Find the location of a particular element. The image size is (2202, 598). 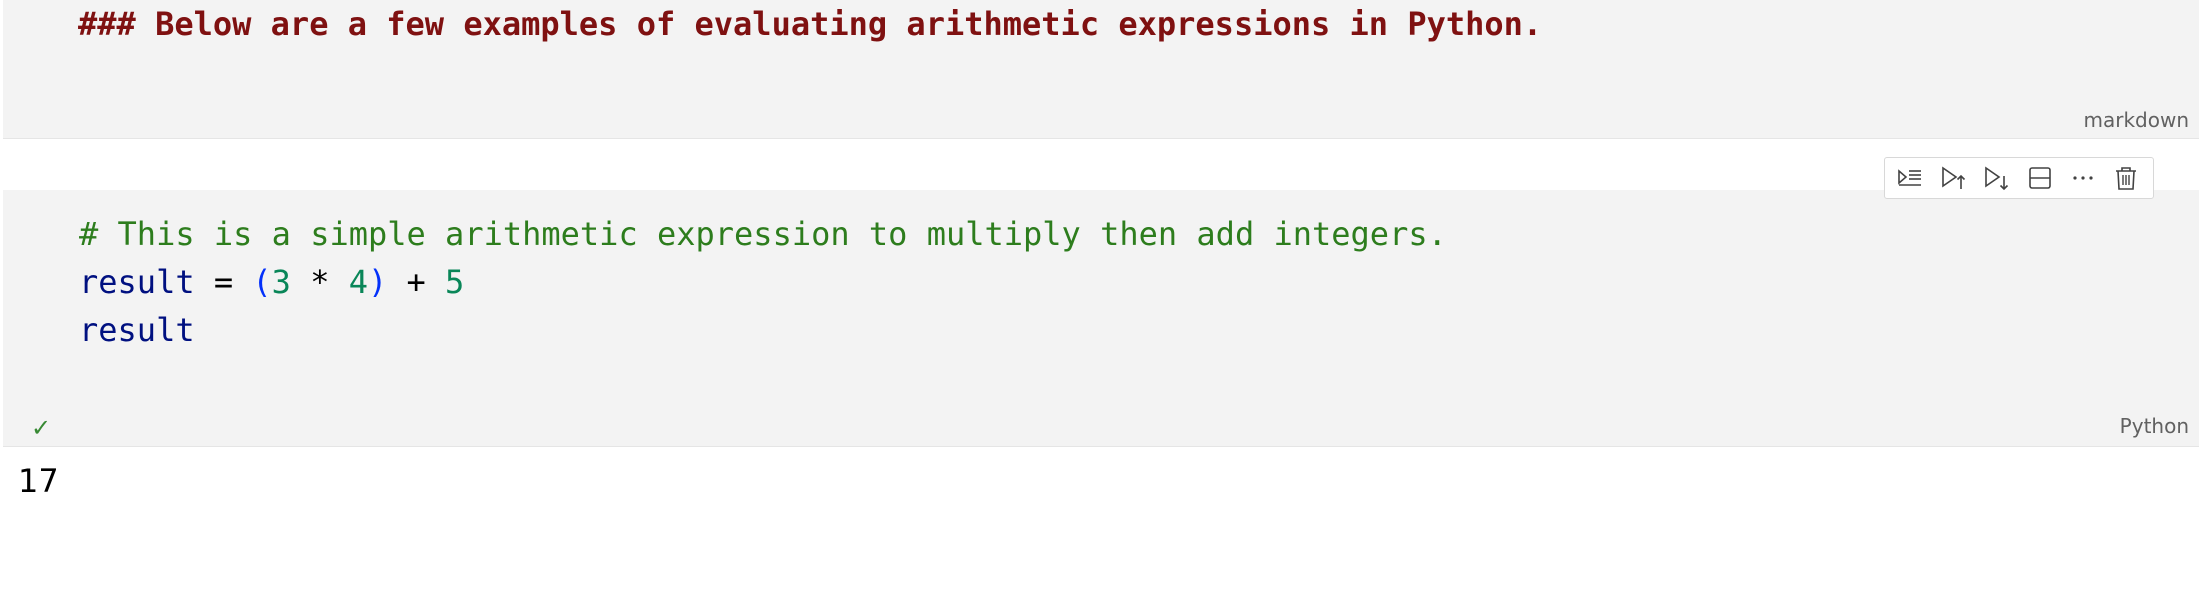

code-number: 3 is located at coordinates (281, 282).